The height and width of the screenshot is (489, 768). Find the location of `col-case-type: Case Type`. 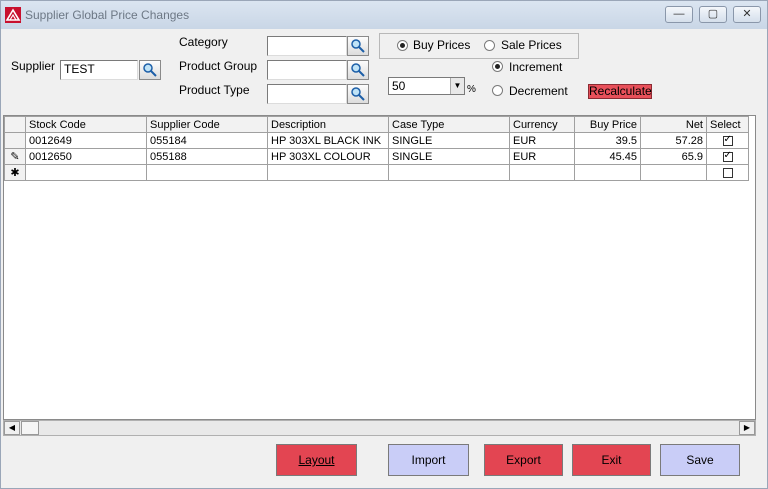

col-case-type: Case Type is located at coordinates (449, 124).